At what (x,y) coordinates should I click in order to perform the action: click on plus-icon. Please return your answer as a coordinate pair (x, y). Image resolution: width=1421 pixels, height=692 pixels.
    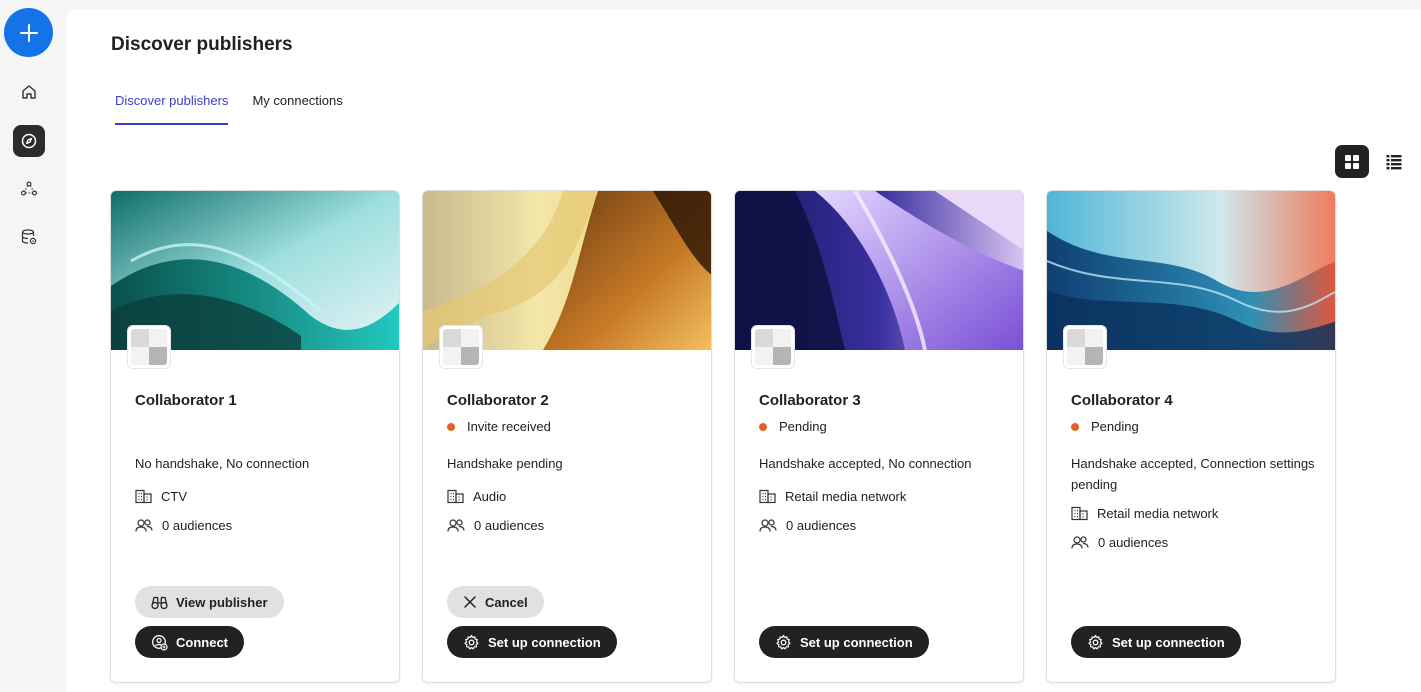
    Looking at the image, I should click on (28, 32).